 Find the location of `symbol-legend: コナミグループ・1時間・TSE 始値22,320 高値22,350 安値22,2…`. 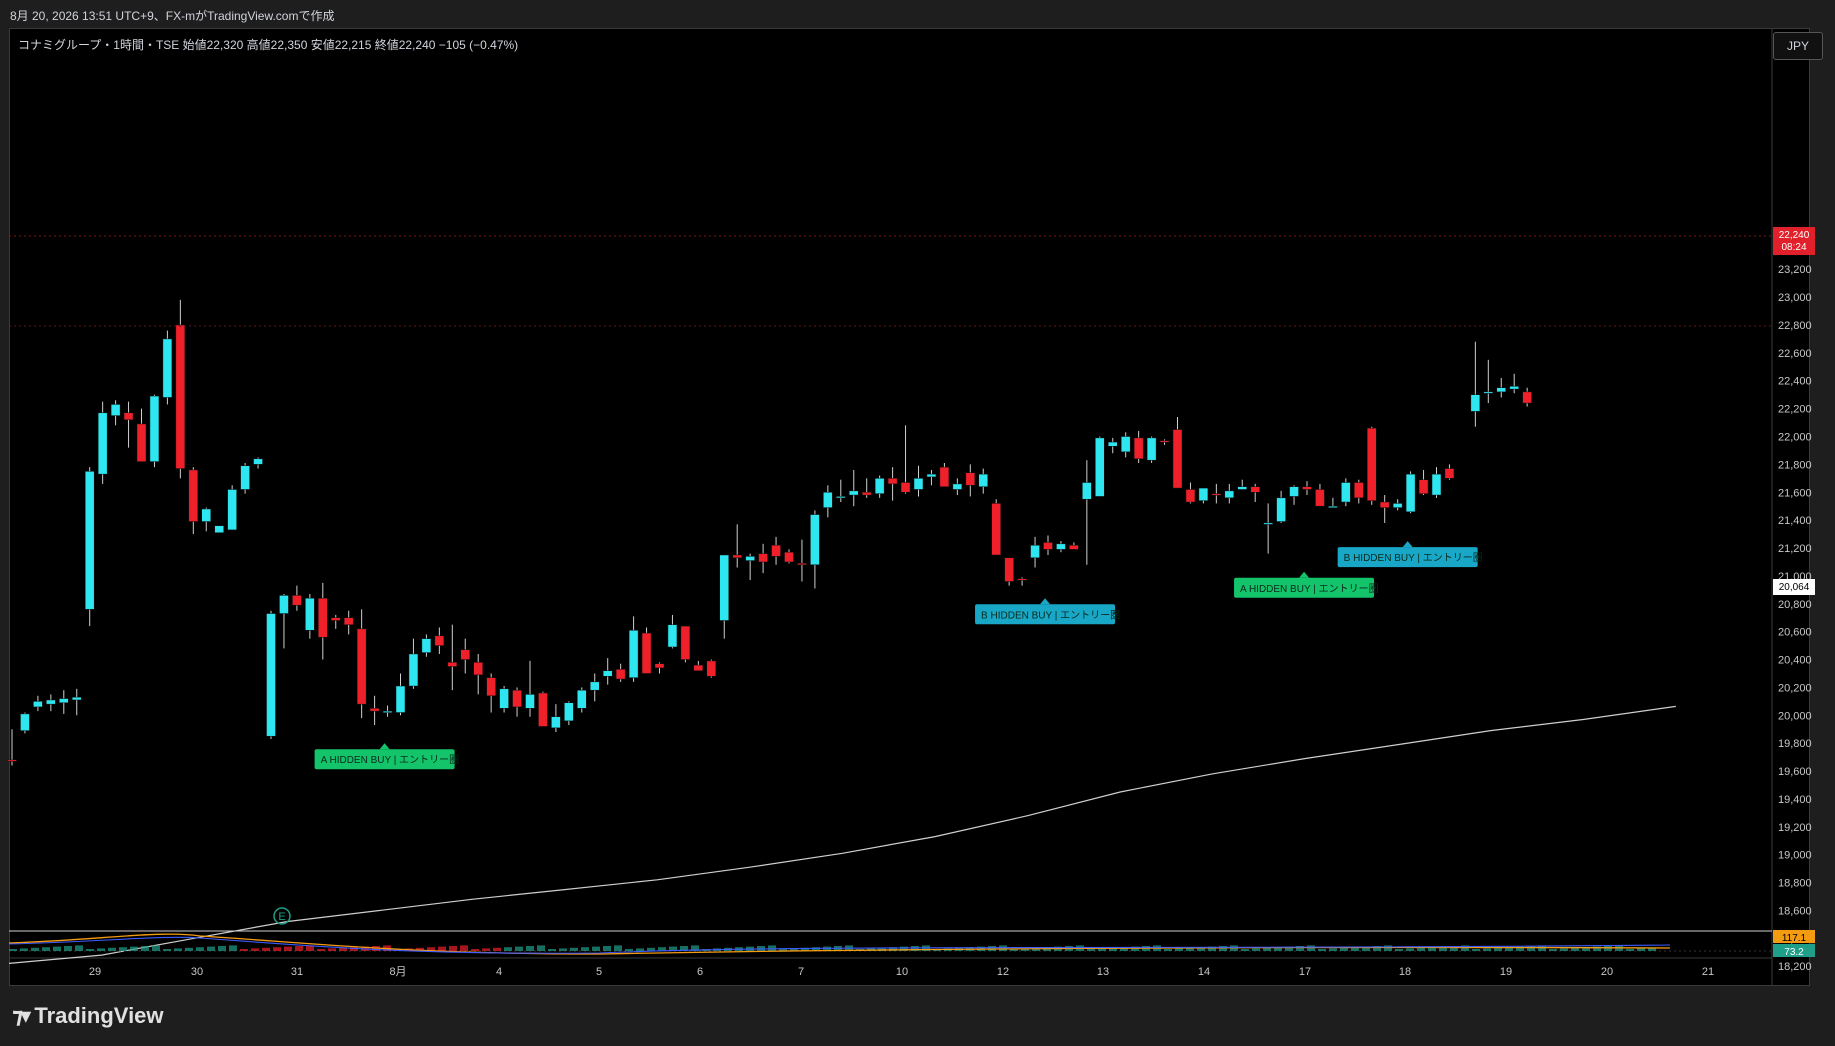

symbol-legend: コナミグループ・1時間・TSE 始値22,320 高値22,350 安値22,2… is located at coordinates (268, 45).